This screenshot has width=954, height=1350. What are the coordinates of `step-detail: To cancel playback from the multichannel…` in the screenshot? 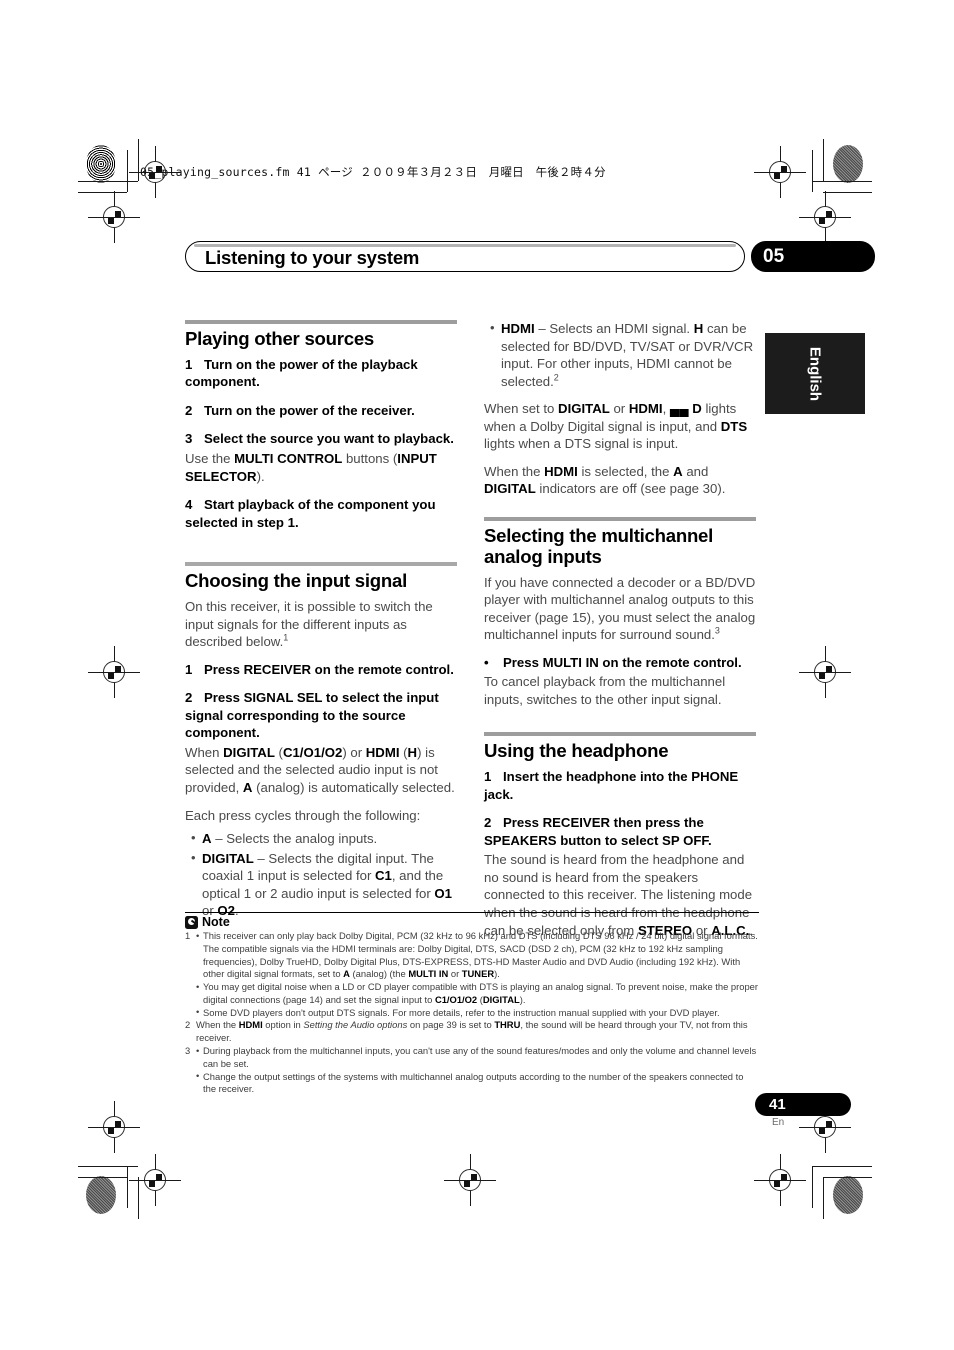 It's located at (605, 690).